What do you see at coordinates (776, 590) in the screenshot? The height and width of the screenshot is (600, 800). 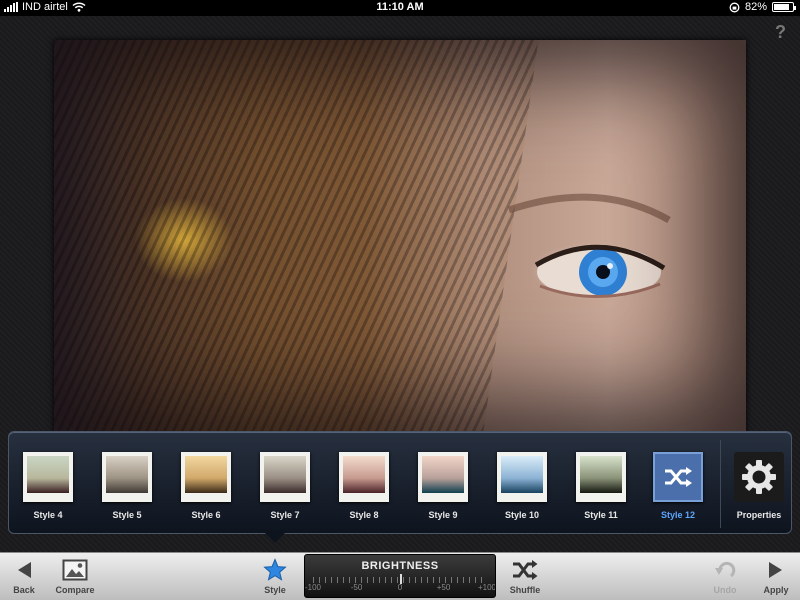 I see `apply-label: Apply` at bounding box center [776, 590].